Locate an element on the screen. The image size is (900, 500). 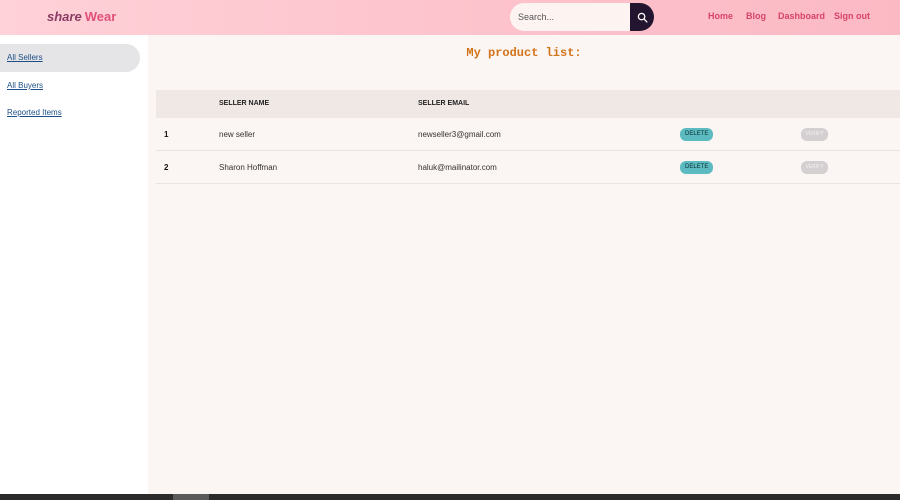
nav-dashboard-link: Dashboard is located at coordinates (801, 16).